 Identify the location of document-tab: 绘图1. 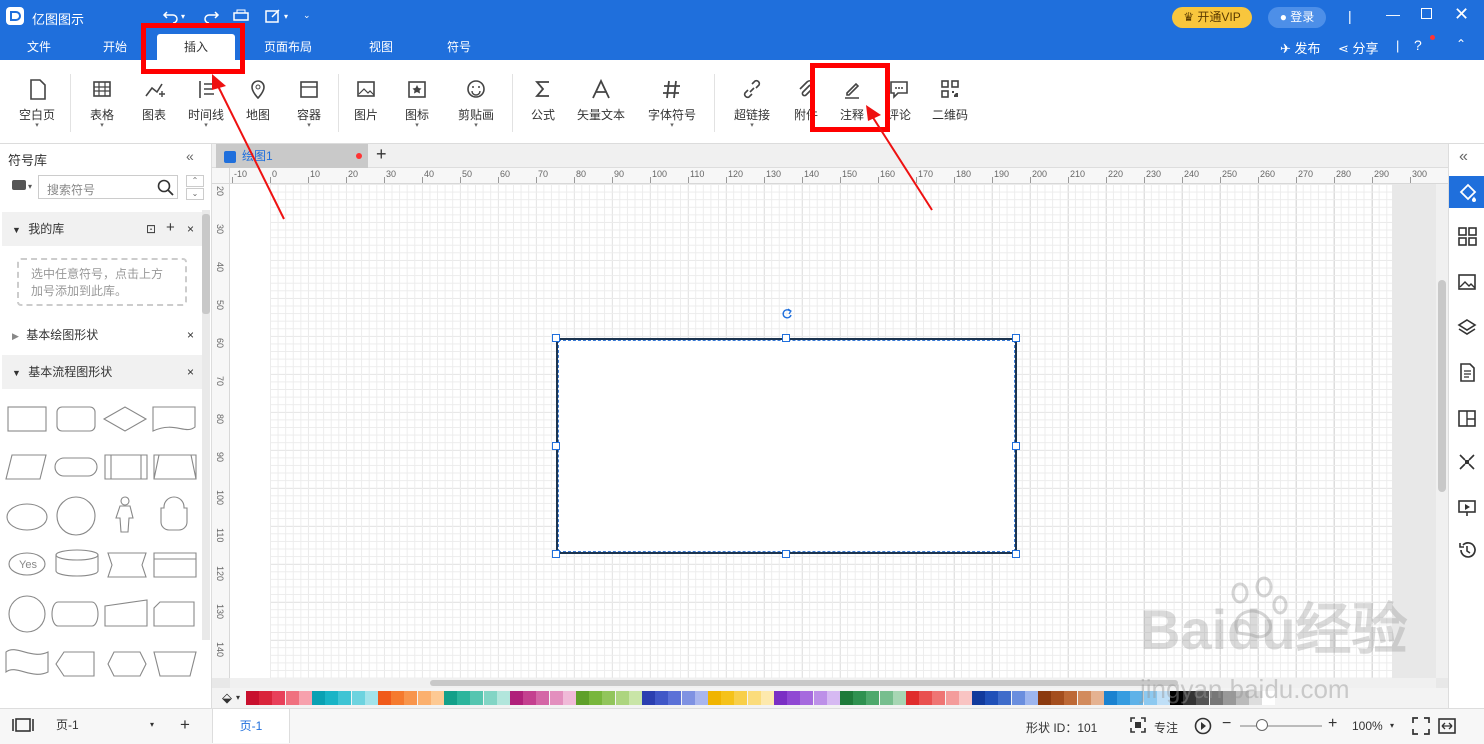
(292, 156).